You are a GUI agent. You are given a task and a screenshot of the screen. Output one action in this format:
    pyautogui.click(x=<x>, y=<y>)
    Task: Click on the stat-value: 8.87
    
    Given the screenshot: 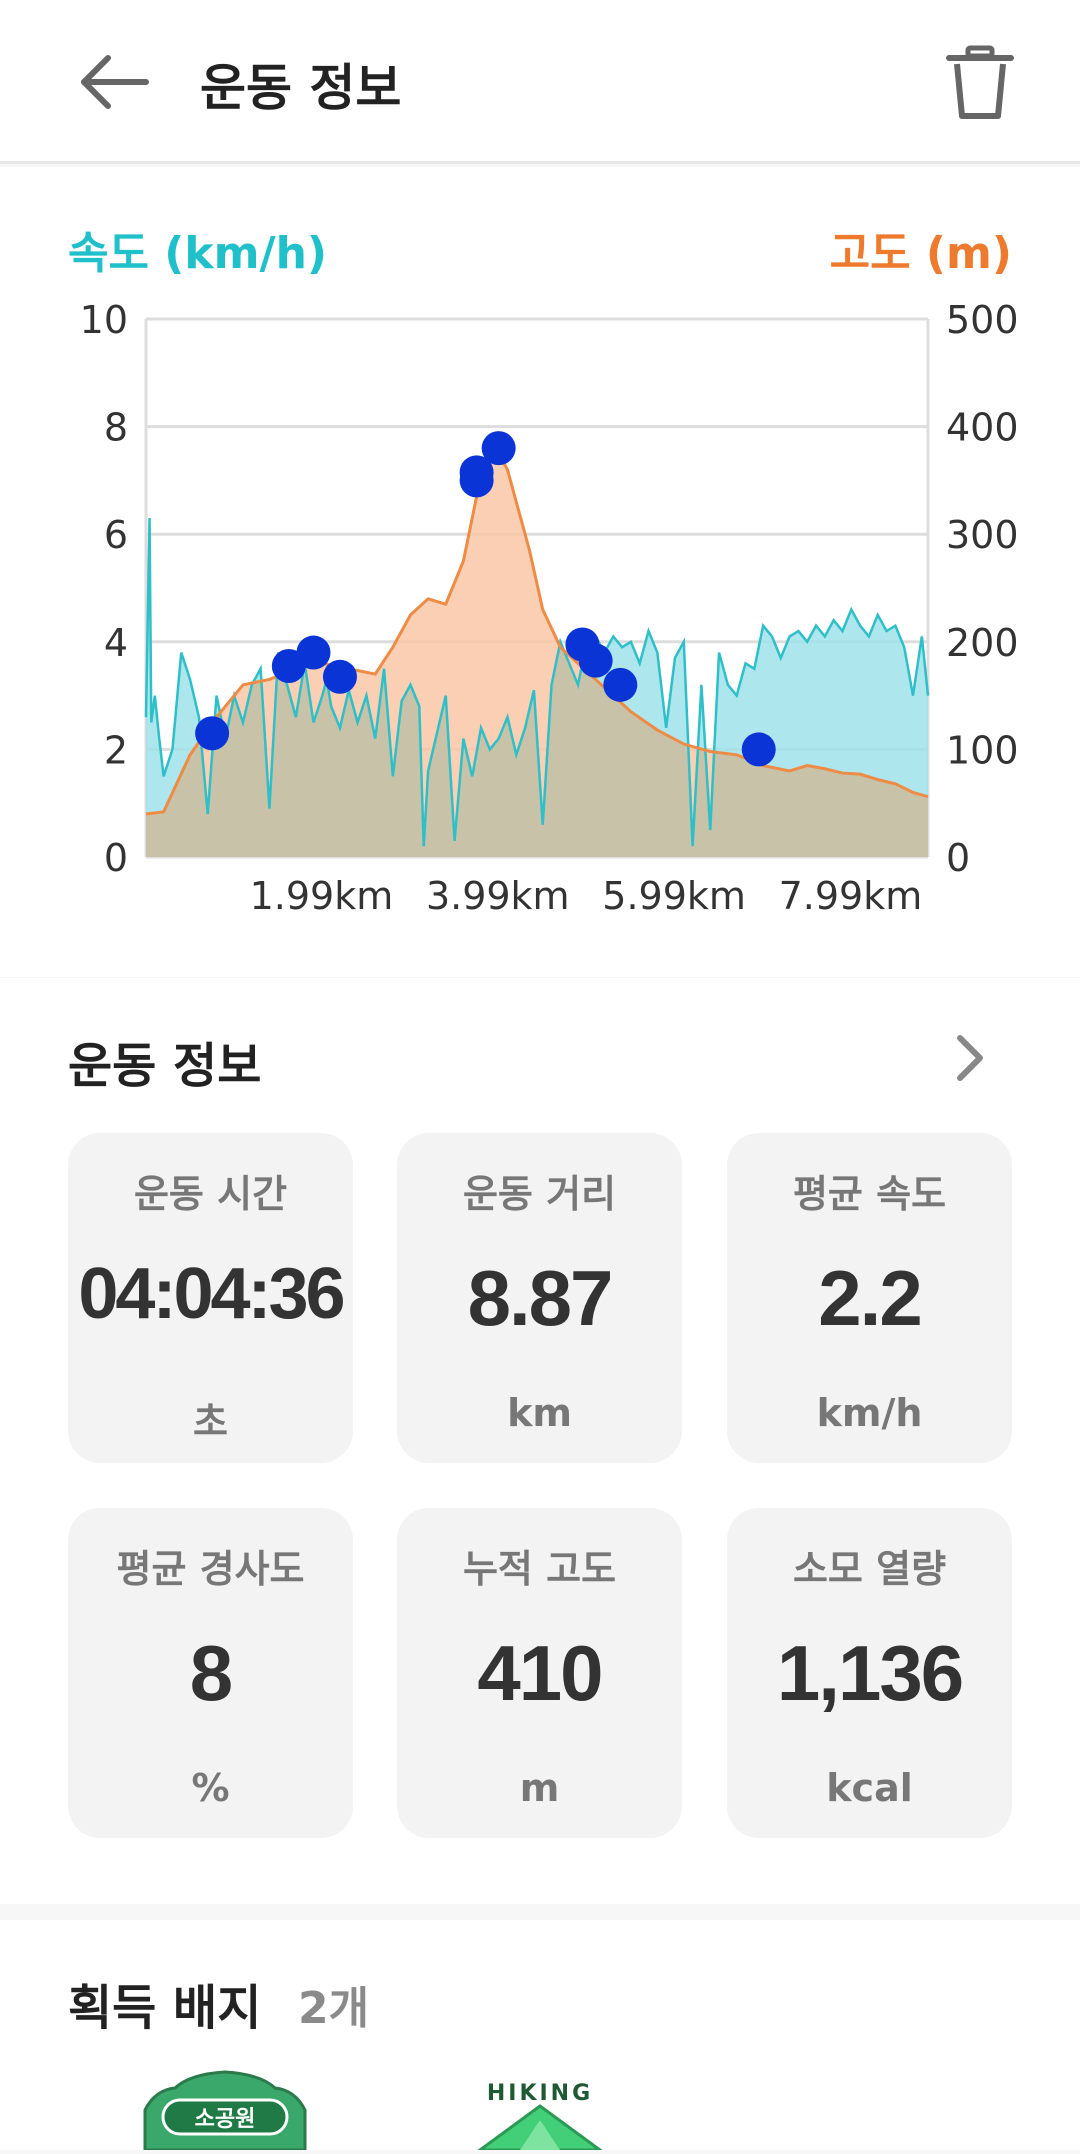 What is the action you would take?
    pyautogui.click(x=540, y=1298)
    